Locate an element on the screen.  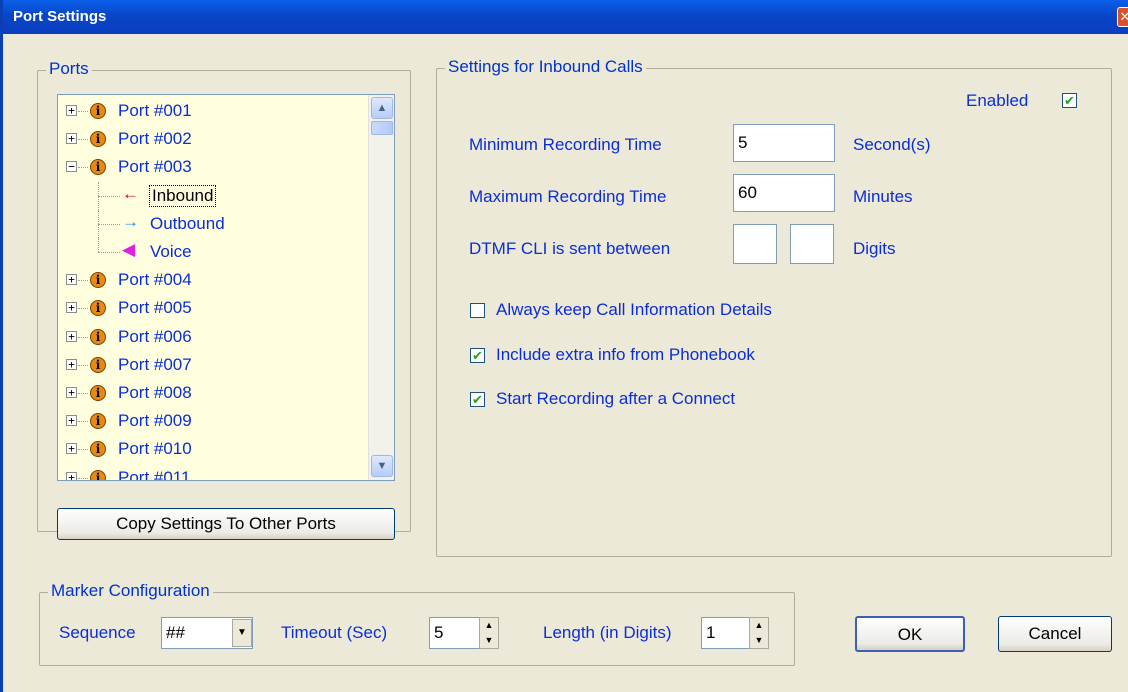
tree-child-label: Inbound is located at coordinates (182, 195).